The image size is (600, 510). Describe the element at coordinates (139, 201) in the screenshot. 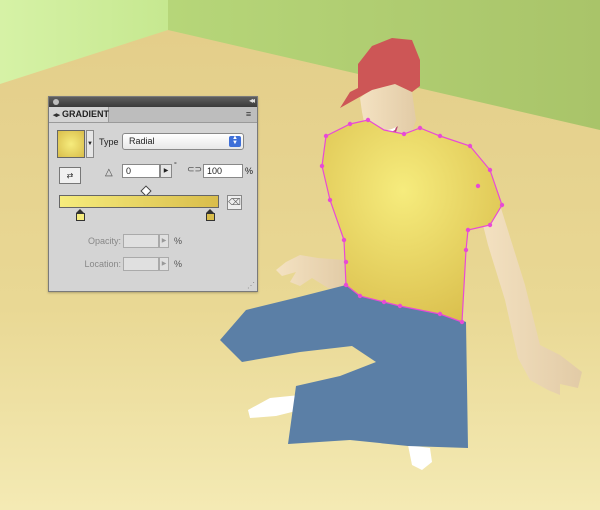

I see `gradient-slider` at that location.